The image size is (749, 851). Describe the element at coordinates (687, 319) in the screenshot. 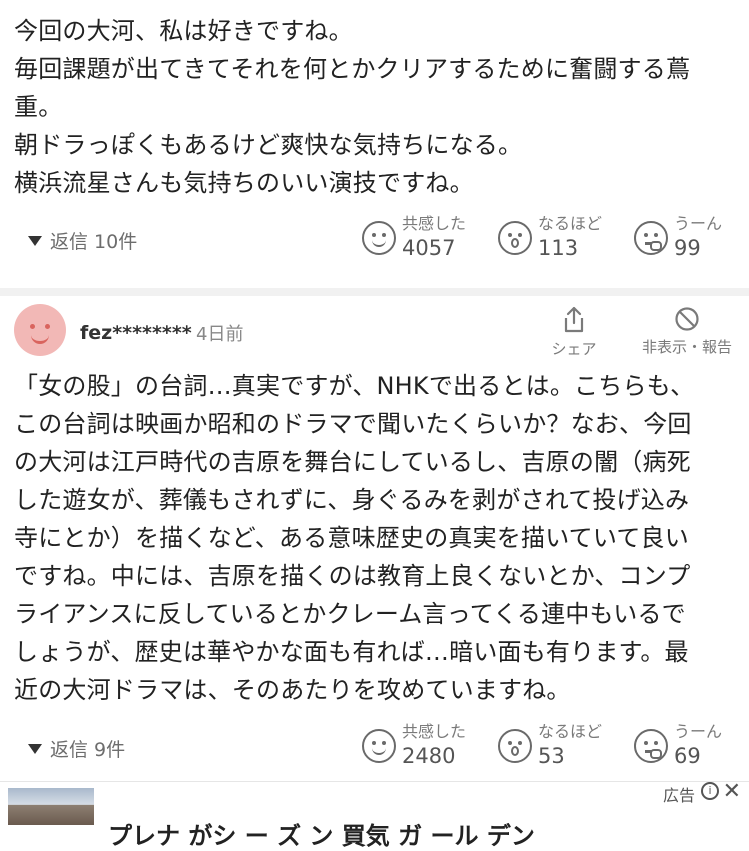

I see `prohibit-icon` at that location.